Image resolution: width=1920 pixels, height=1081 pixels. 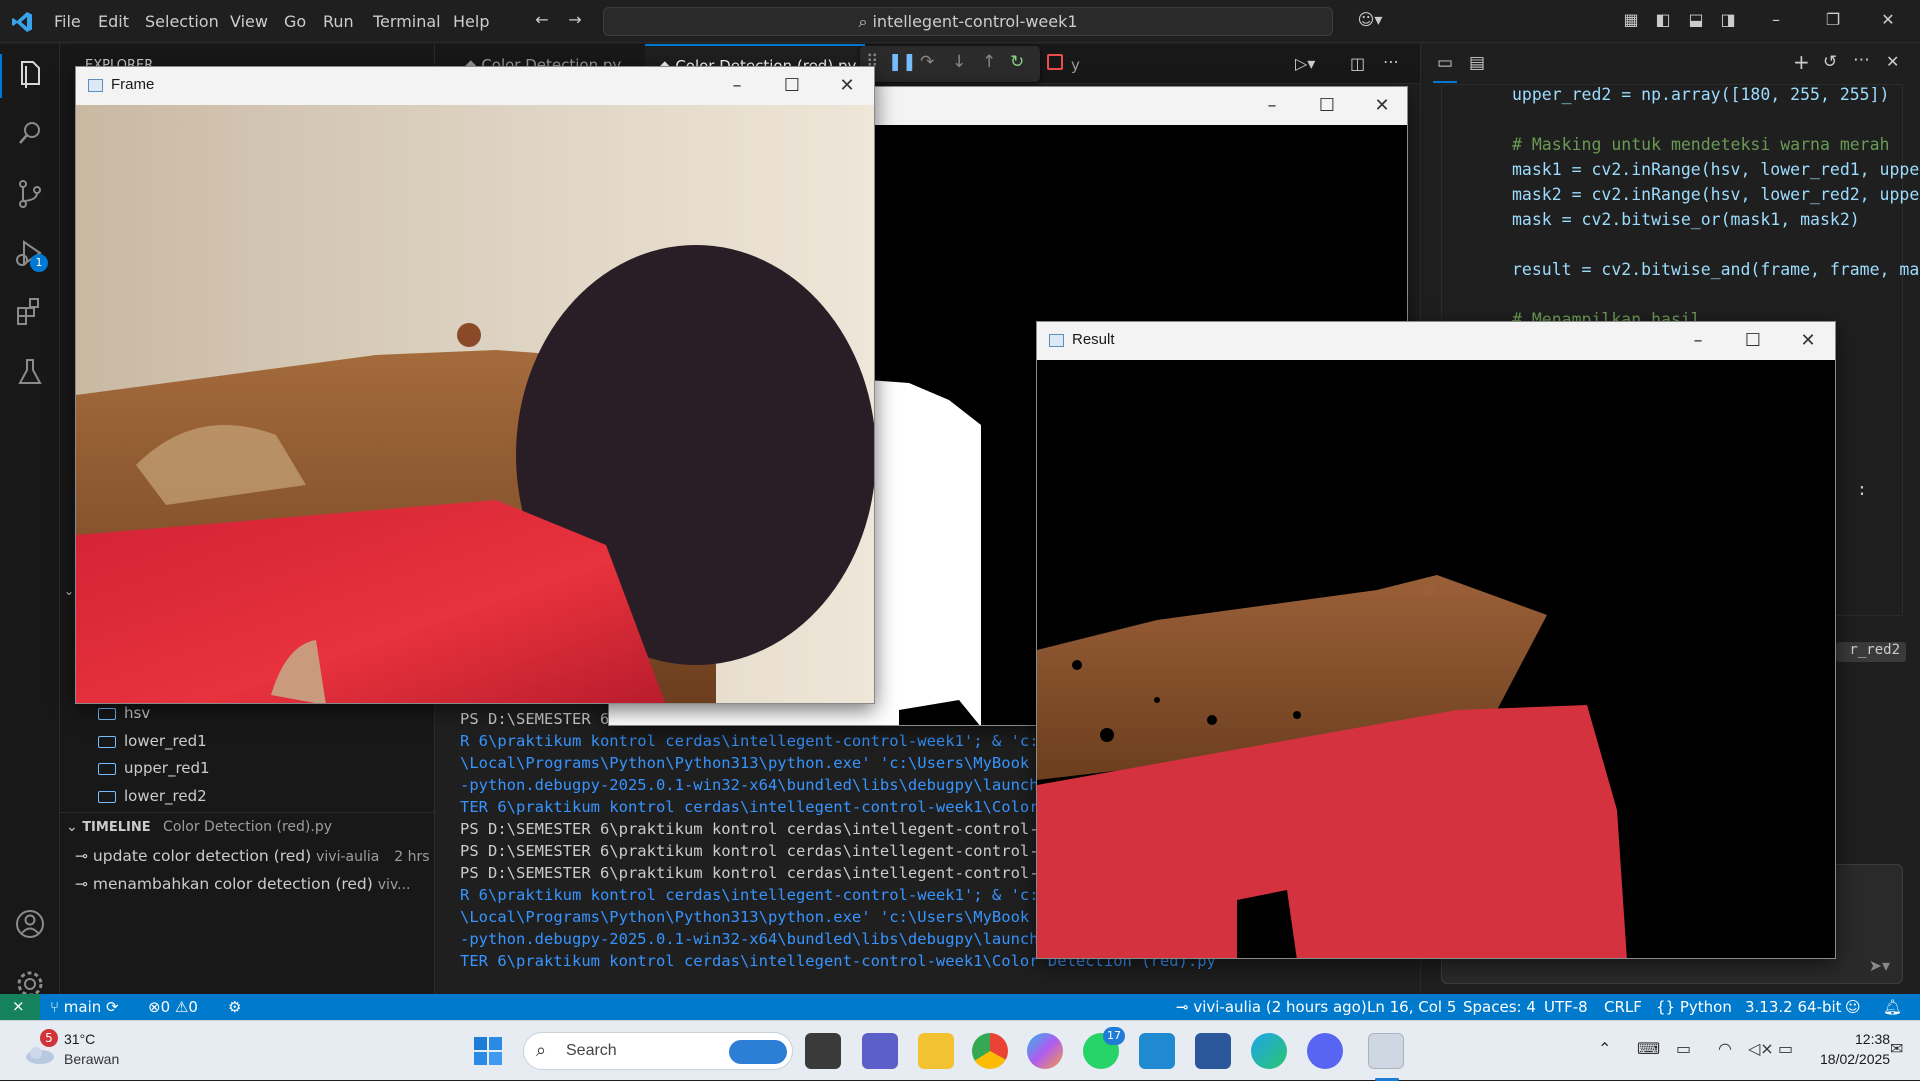 What do you see at coordinates (823, 1051) in the screenshot?
I see `task-view-icon` at bounding box center [823, 1051].